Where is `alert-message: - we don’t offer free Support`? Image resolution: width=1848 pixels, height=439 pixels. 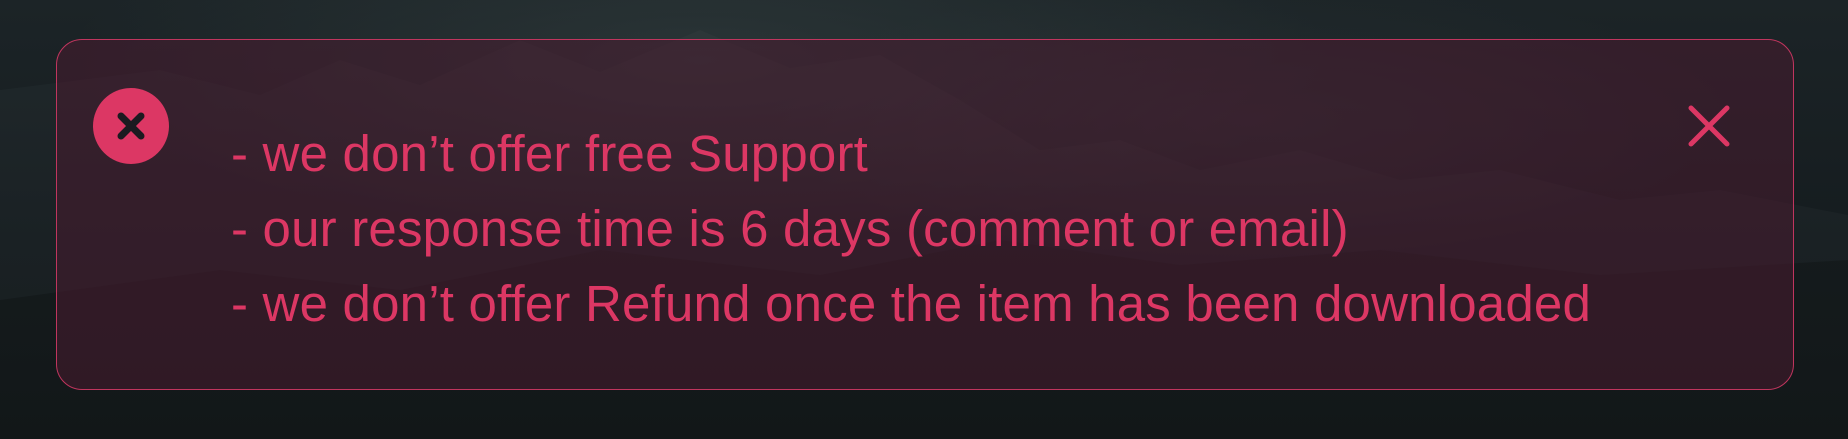 alert-message: - we don’t offer free Support is located at coordinates (550, 153).